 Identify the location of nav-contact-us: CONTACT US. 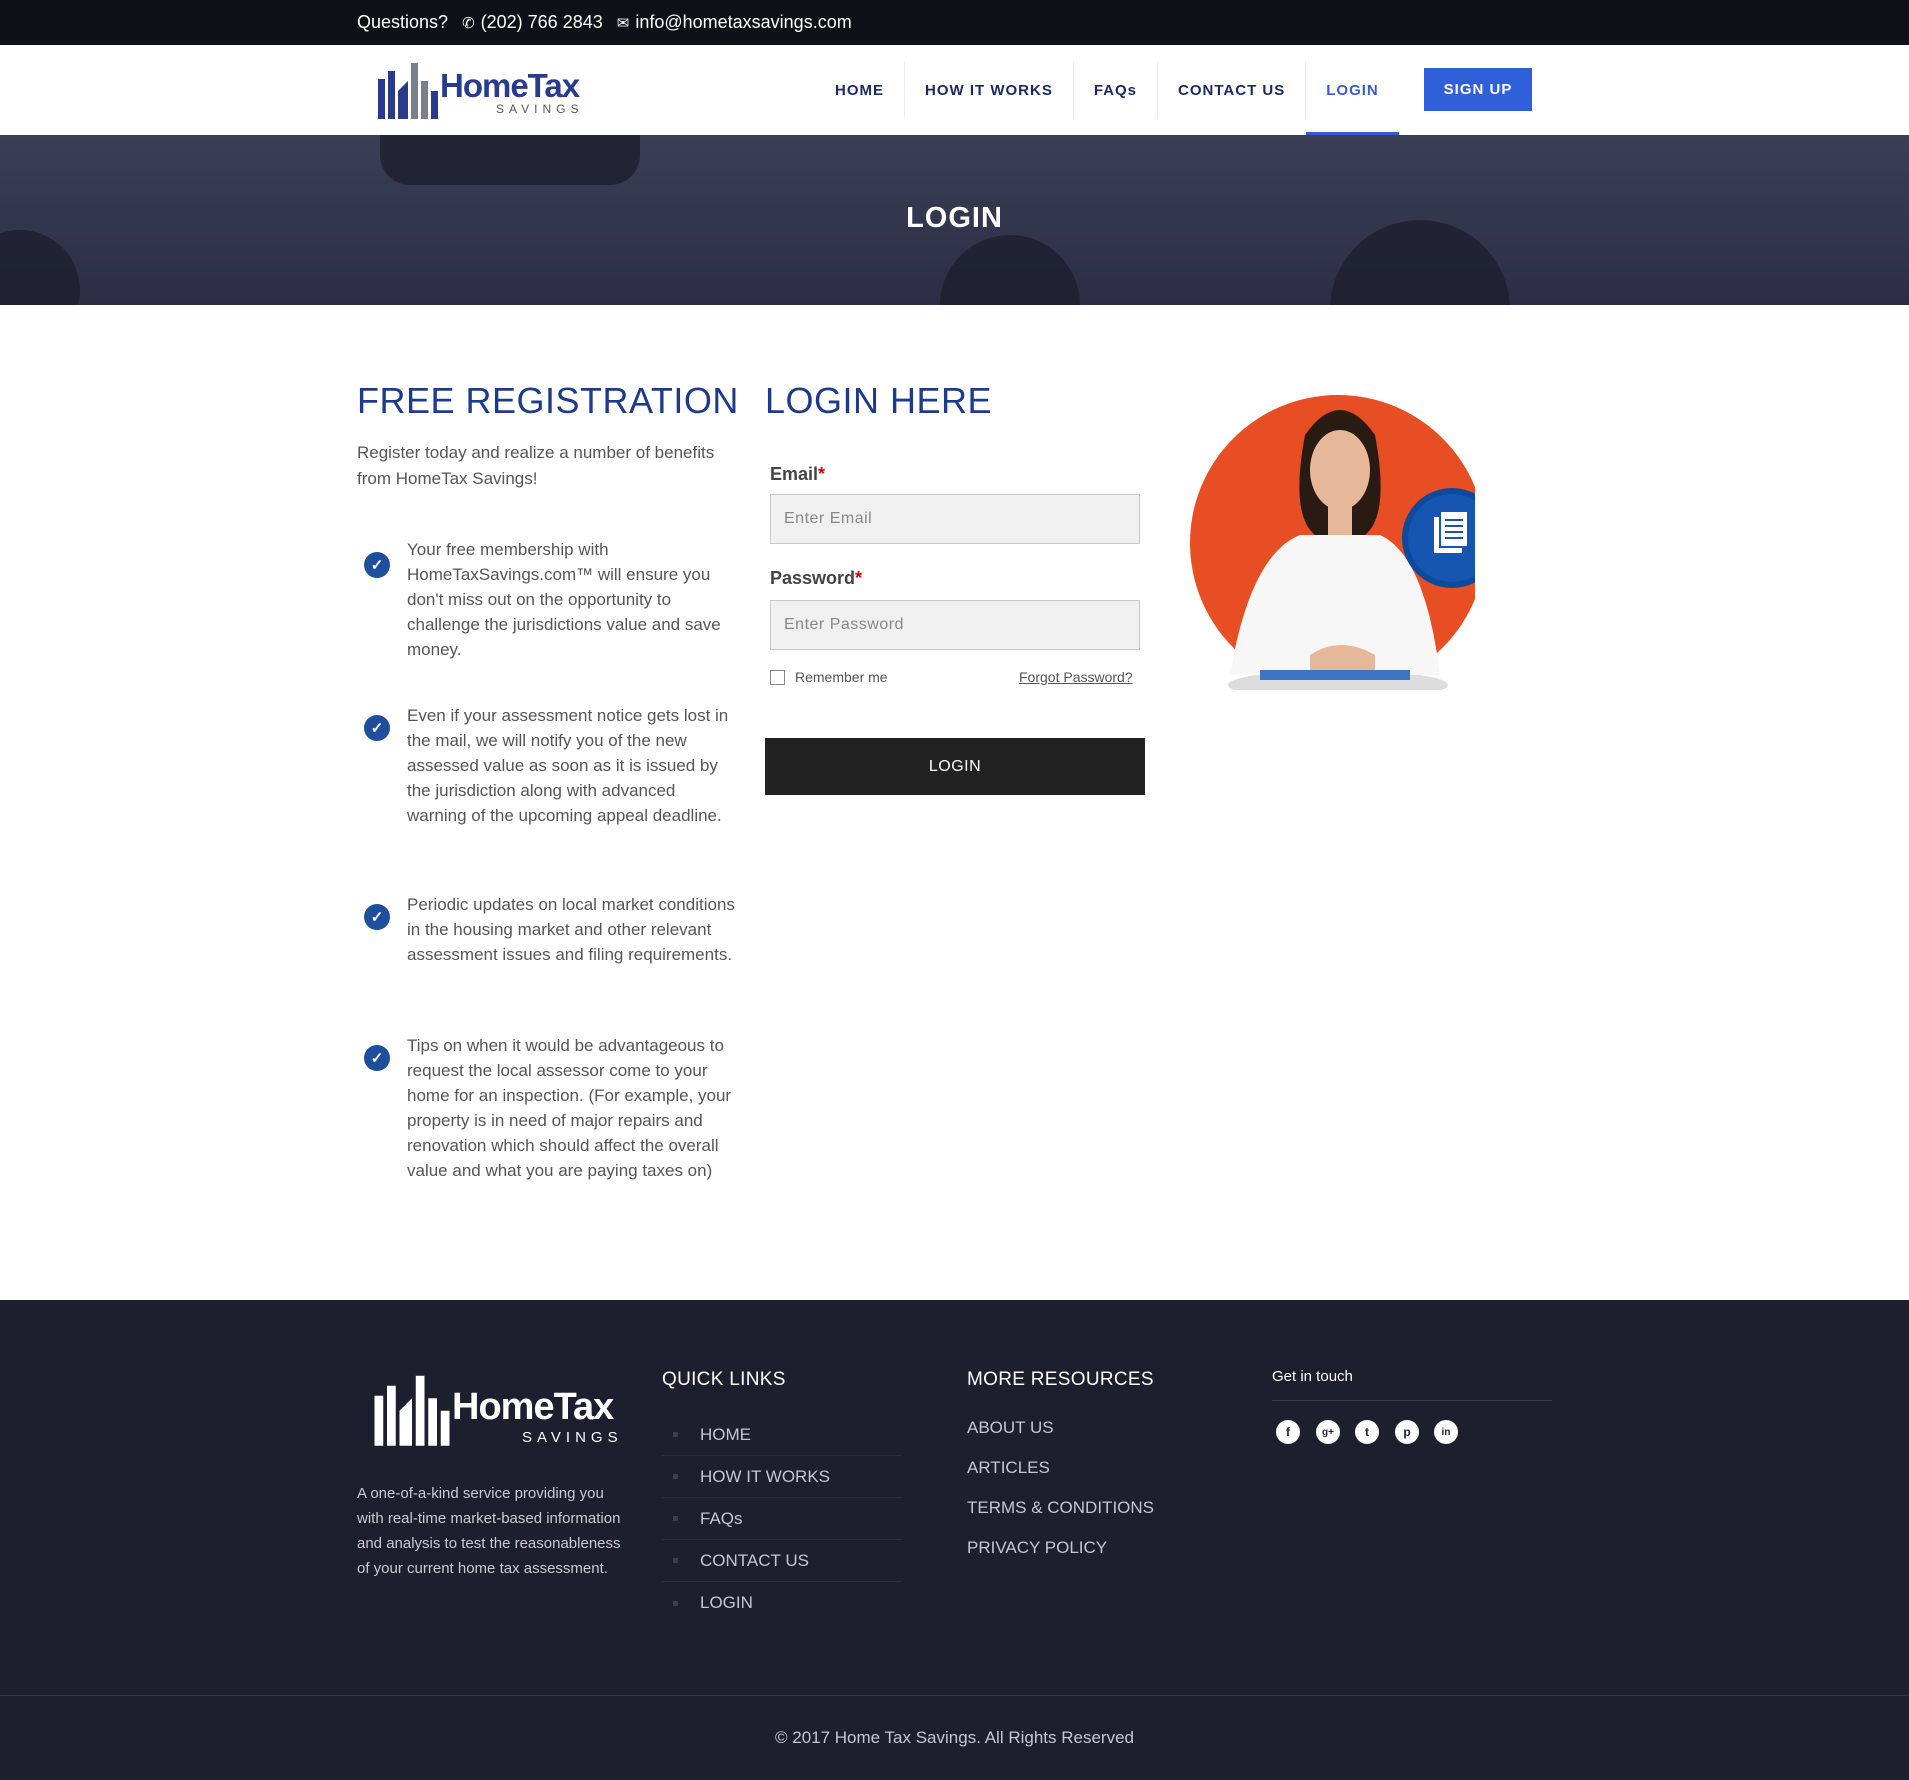
(1232, 90).